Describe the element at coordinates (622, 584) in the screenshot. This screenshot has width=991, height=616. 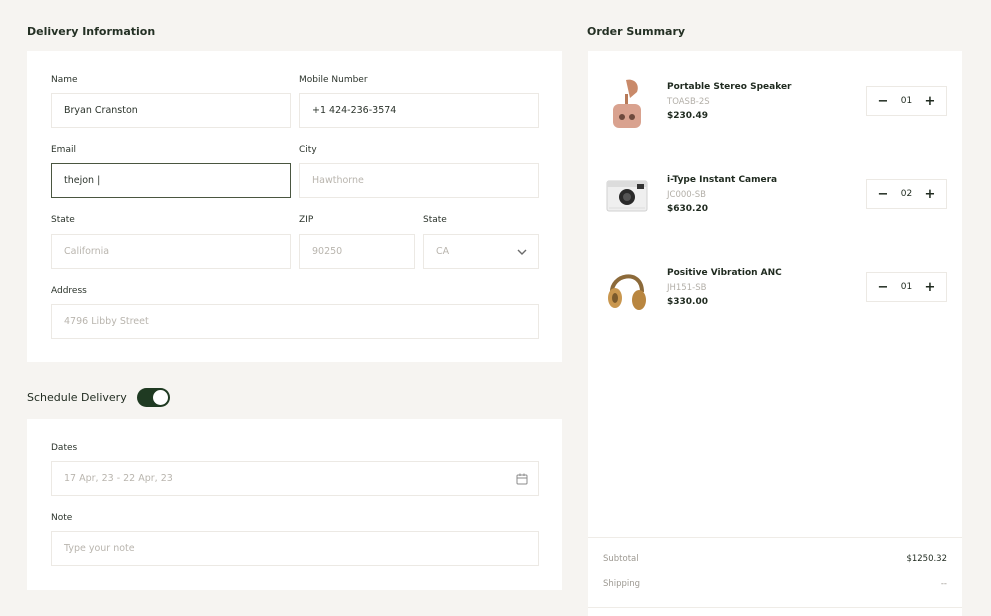
I see `shipping-label: Shipping` at that location.